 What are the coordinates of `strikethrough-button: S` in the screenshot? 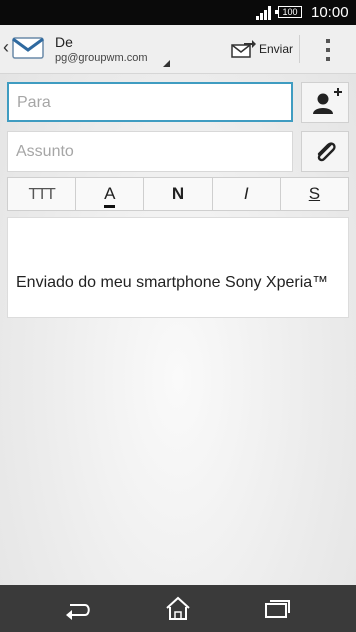 It's located at (314, 194).